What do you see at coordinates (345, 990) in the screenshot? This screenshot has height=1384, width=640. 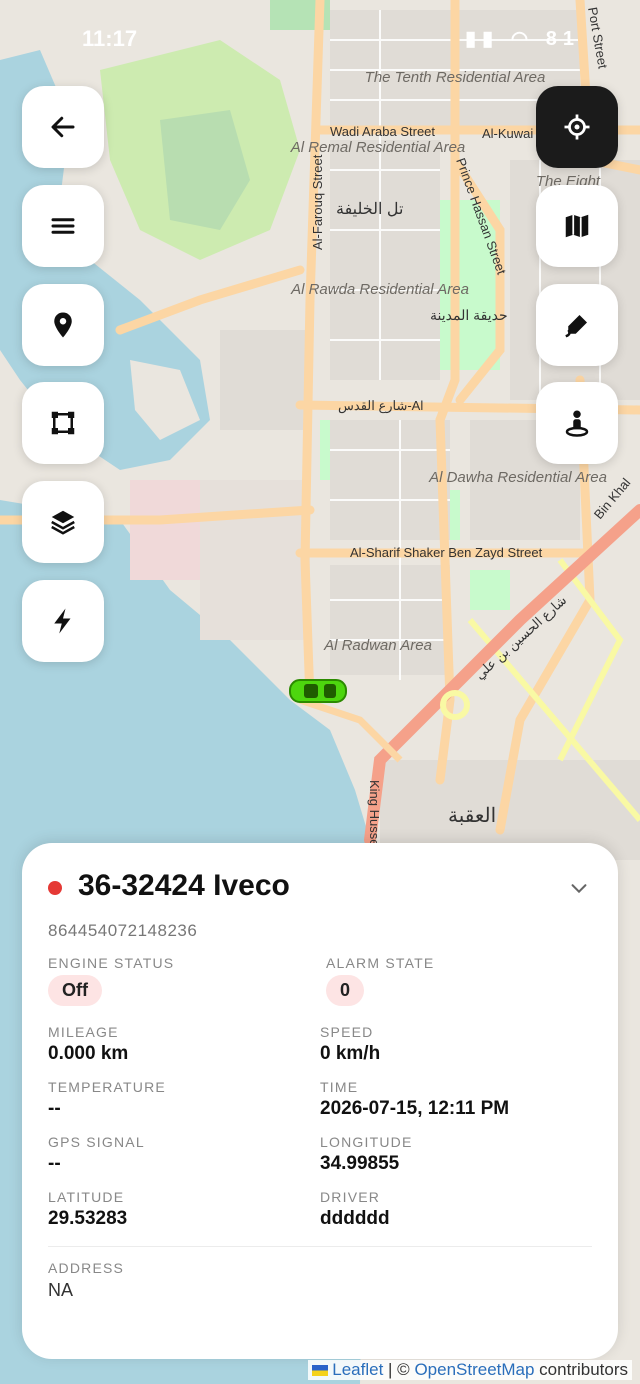 I see `alarm-state-badge: 0` at bounding box center [345, 990].